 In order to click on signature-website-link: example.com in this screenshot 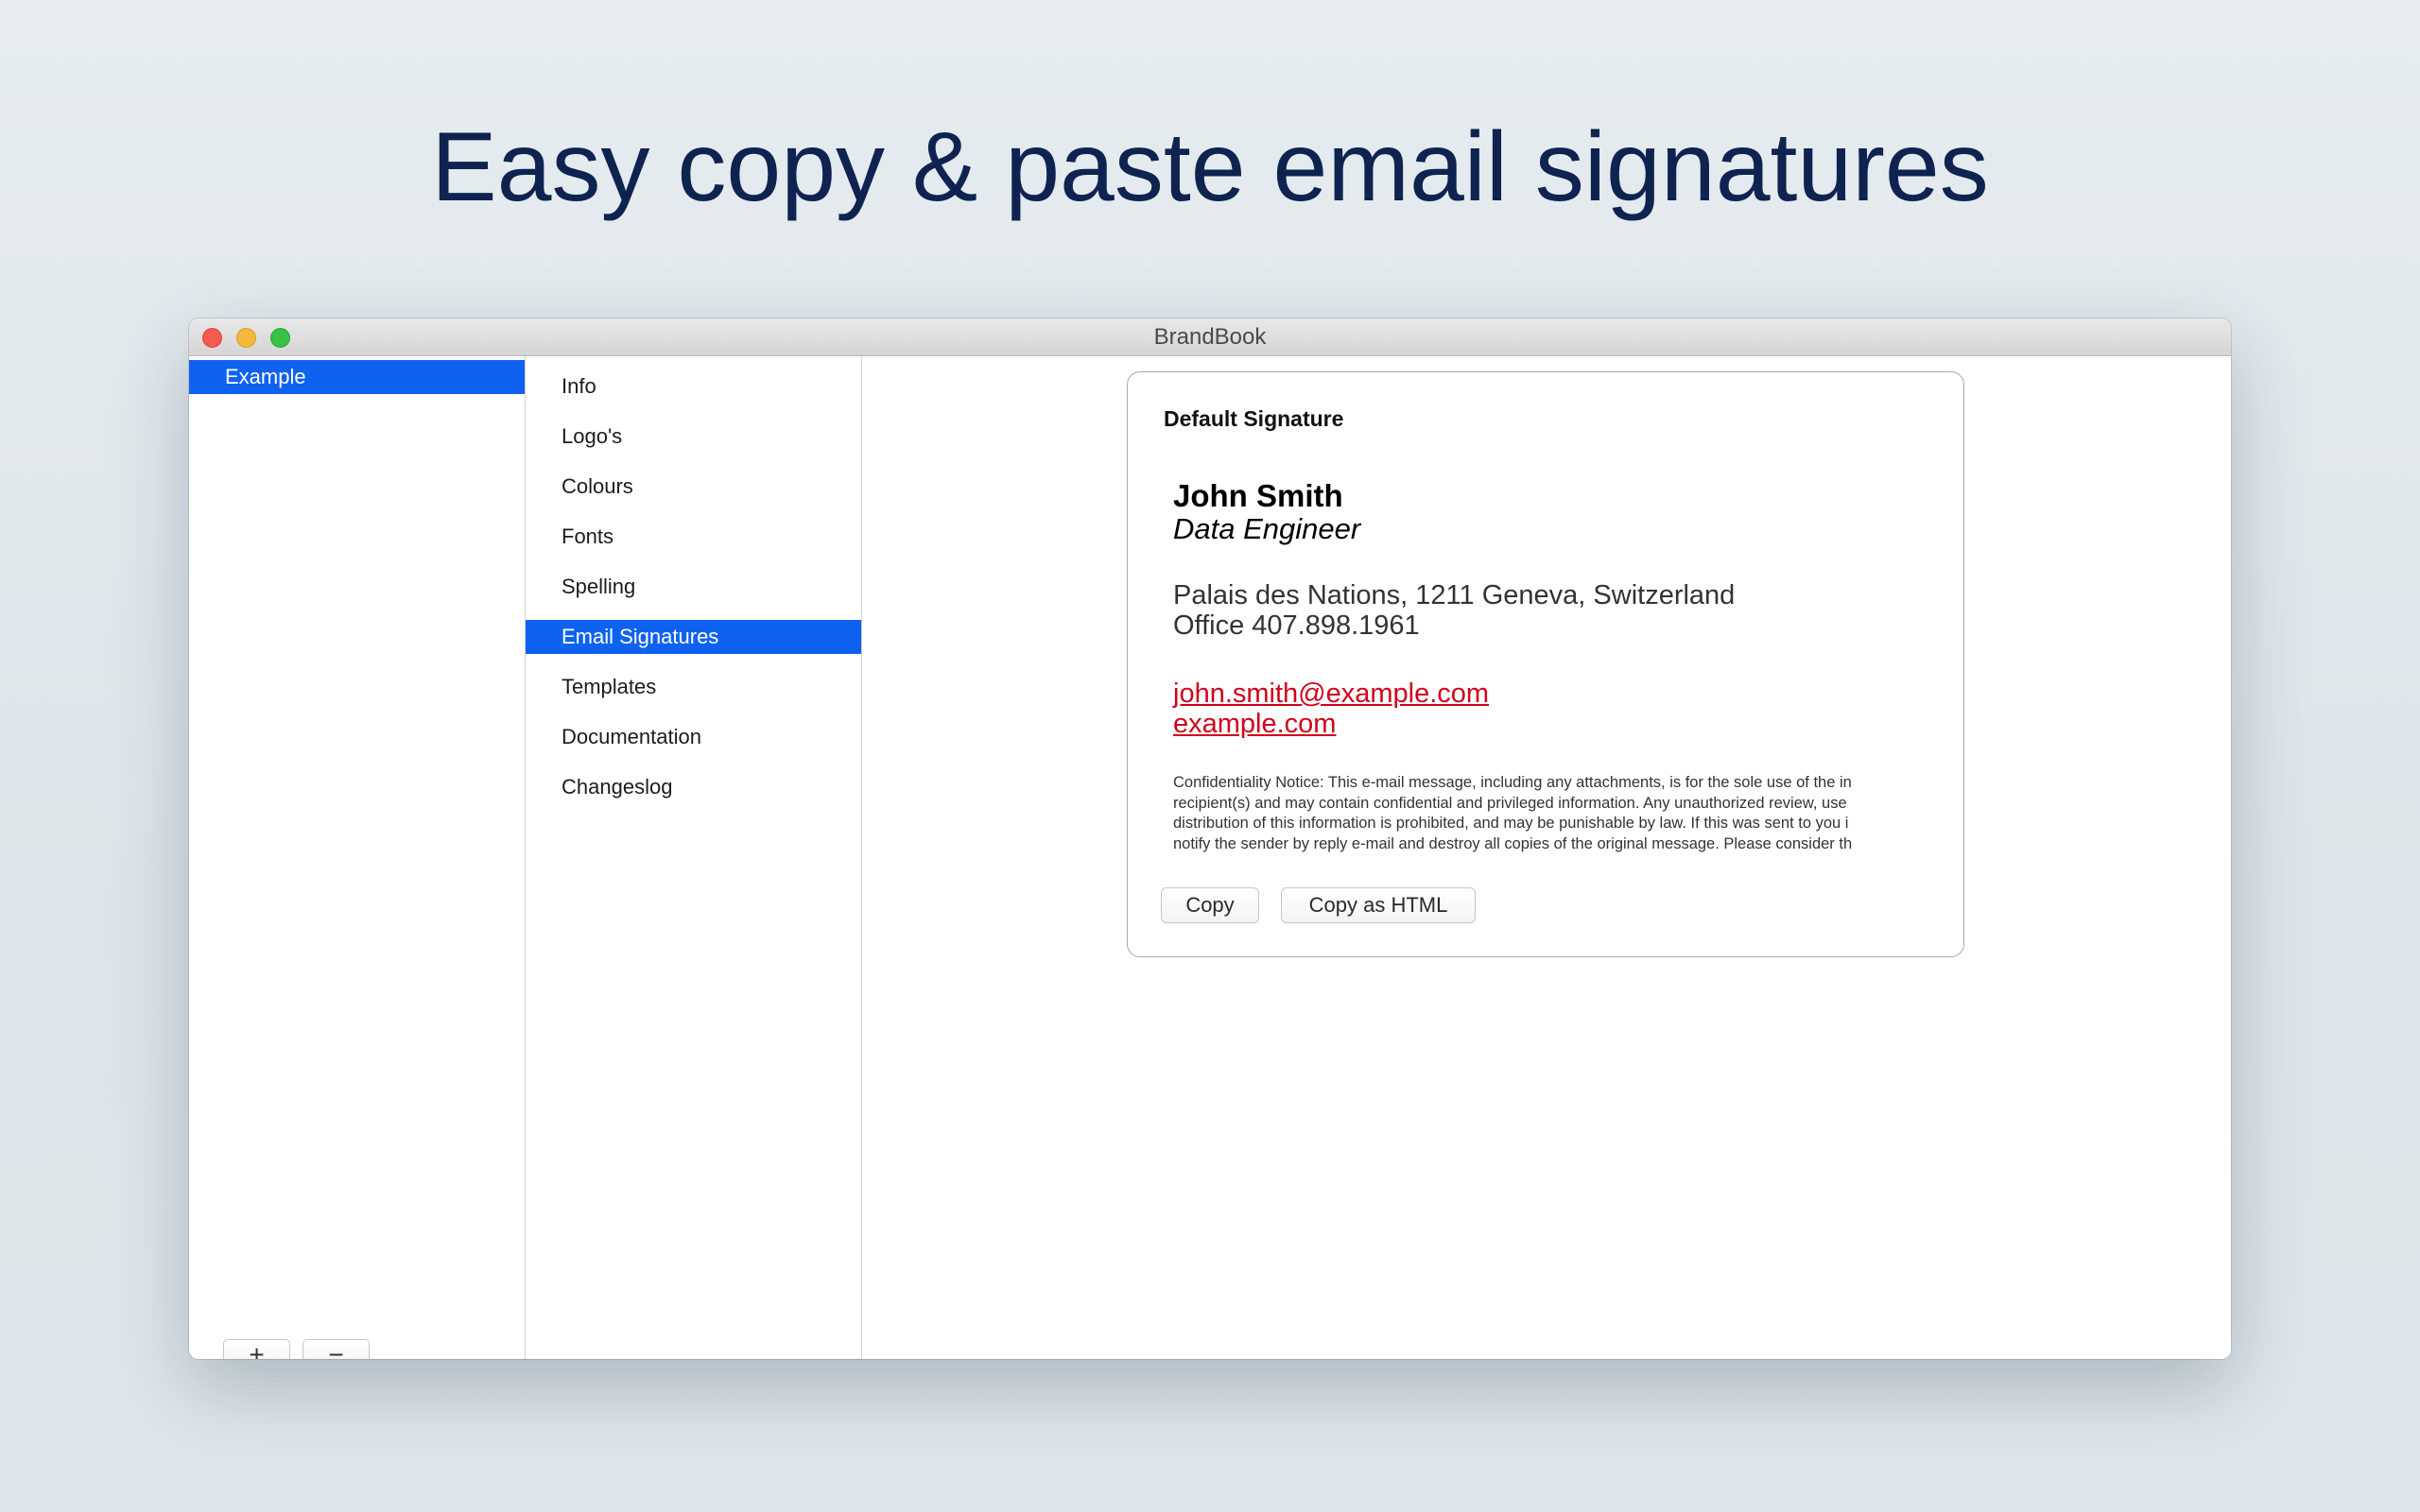, I will do `click(1254, 724)`.